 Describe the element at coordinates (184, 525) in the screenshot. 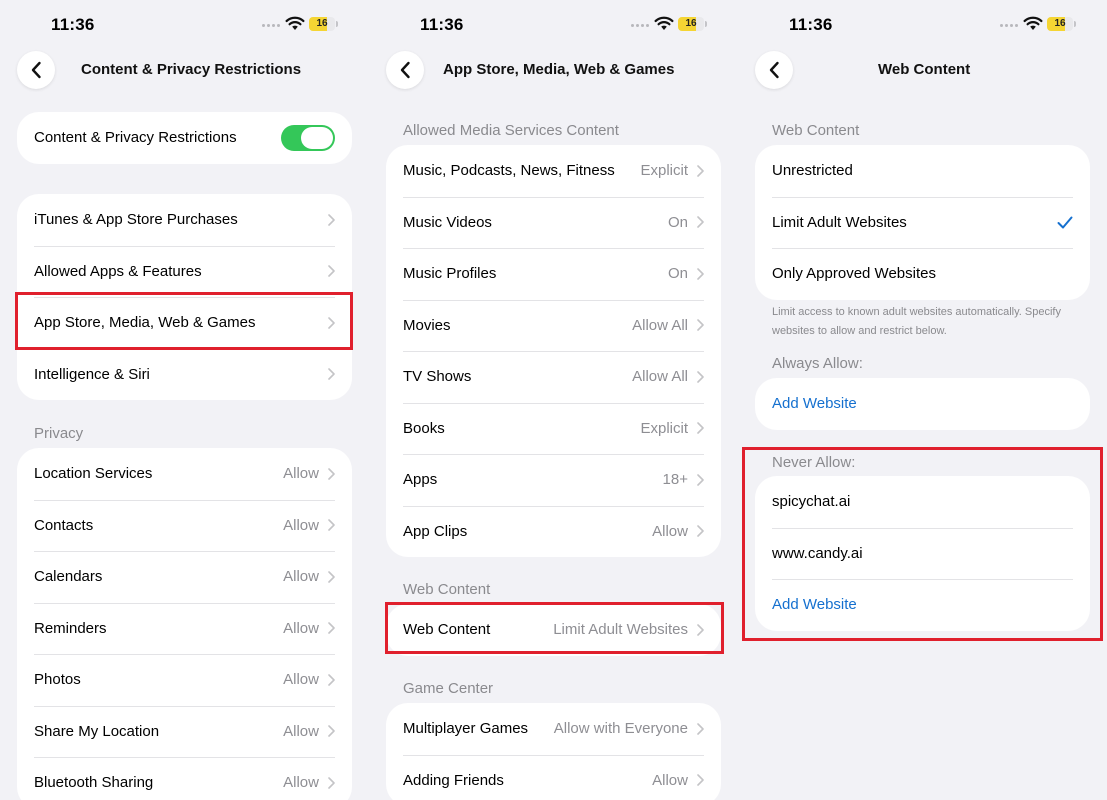

I see `privacy-item-contacts: Contacts Allow` at that location.